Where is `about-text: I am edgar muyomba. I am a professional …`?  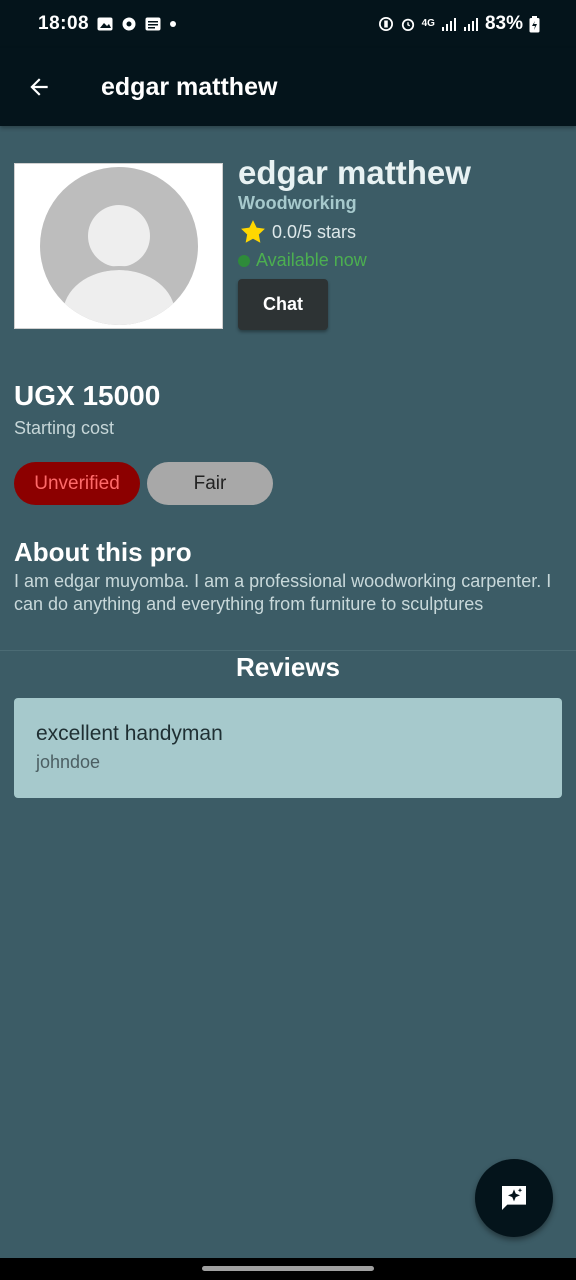
about-text: I am edgar muyomba. I am a professional … is located at coordinates (283, 592).